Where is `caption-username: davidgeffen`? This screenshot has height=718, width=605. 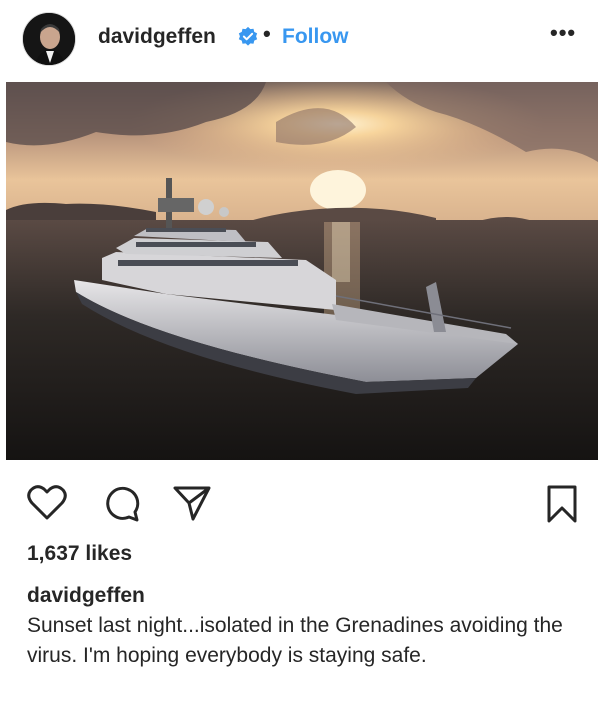
caption-username: davidgeffen is located at coordinates (86, 596).